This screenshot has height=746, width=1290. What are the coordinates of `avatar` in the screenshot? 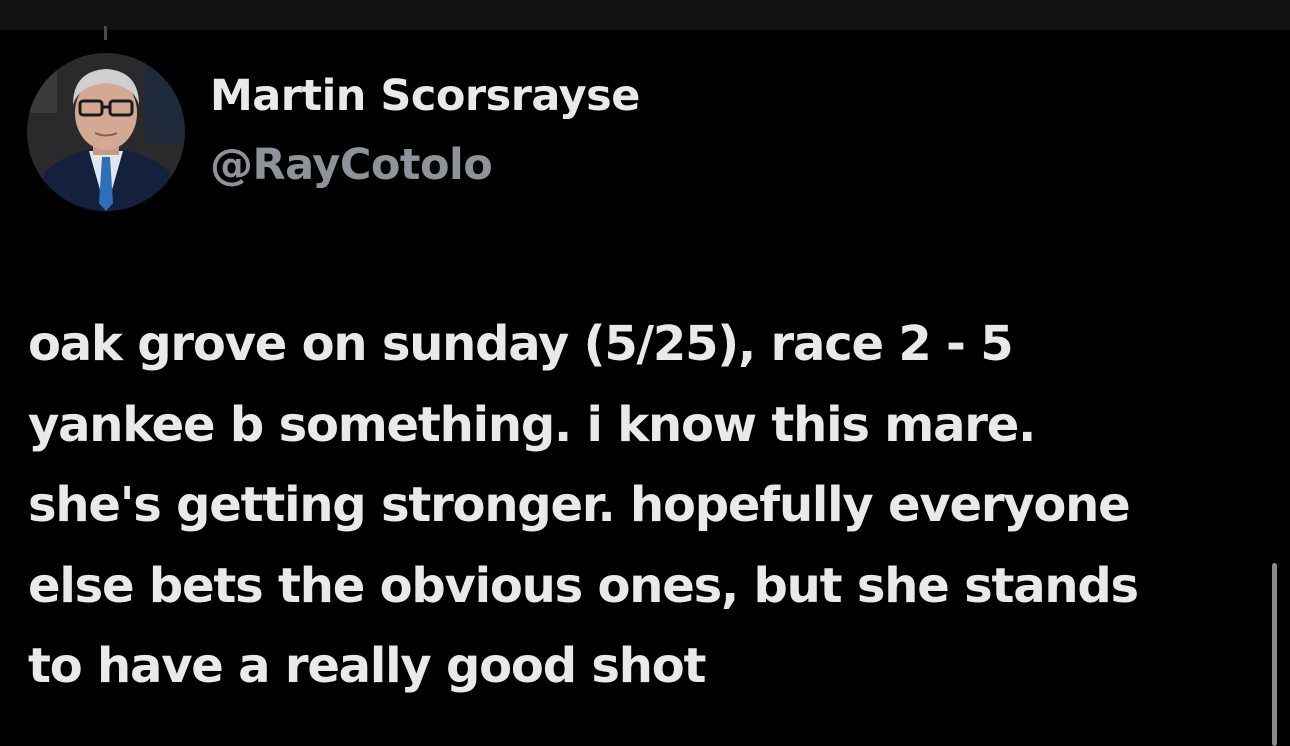 It's located at (106, 132).